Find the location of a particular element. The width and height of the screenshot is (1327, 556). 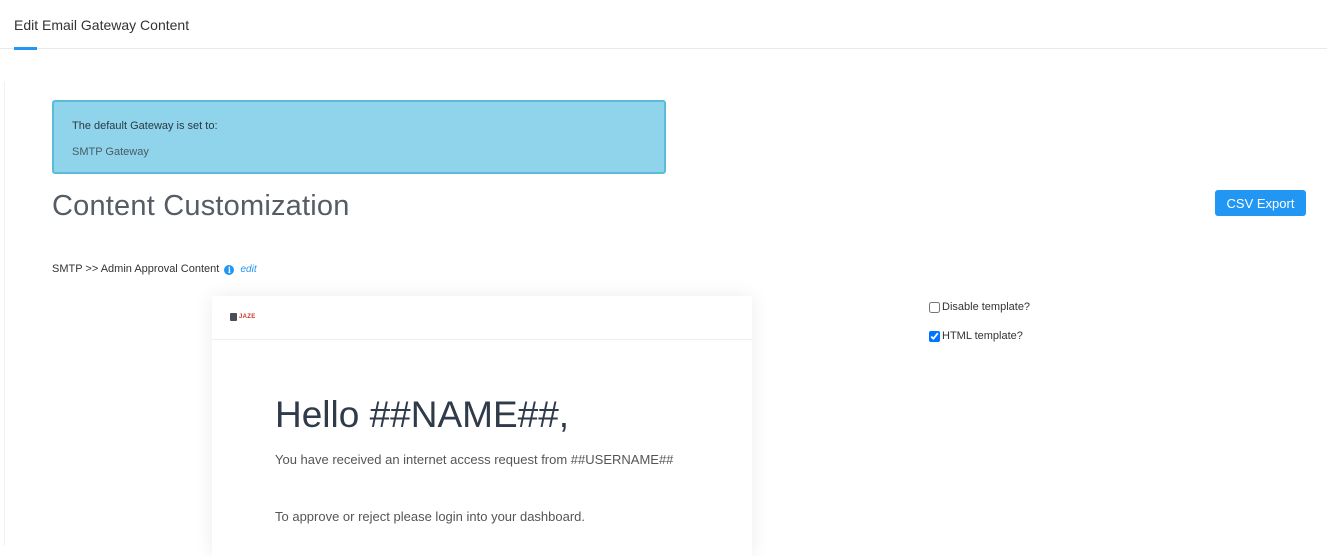

disable-template-checkbox is located at coordinates (934, 307).